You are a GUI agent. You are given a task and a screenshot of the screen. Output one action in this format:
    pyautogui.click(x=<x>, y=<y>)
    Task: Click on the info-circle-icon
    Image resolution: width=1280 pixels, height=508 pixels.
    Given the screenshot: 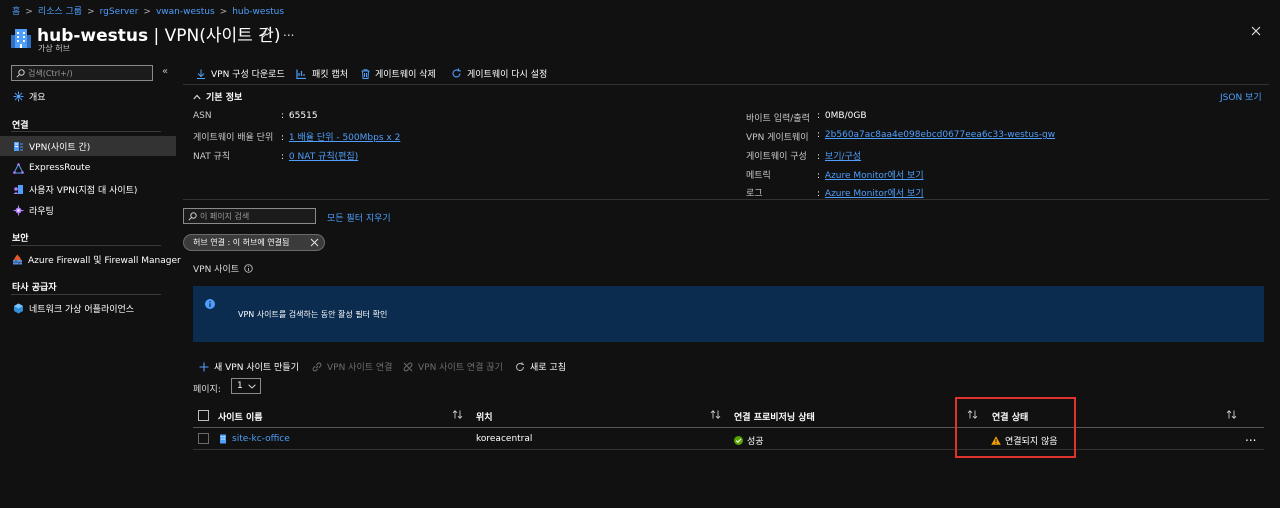 What is the action you would take?
    pyautogui.click(x=210, y=304)
    